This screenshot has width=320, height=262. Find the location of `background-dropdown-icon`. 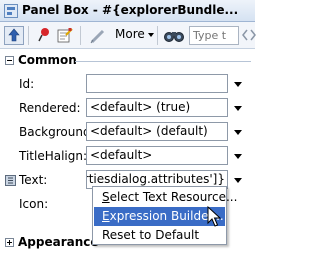

background-dropdown-icon is located at coordinates (238, 132).